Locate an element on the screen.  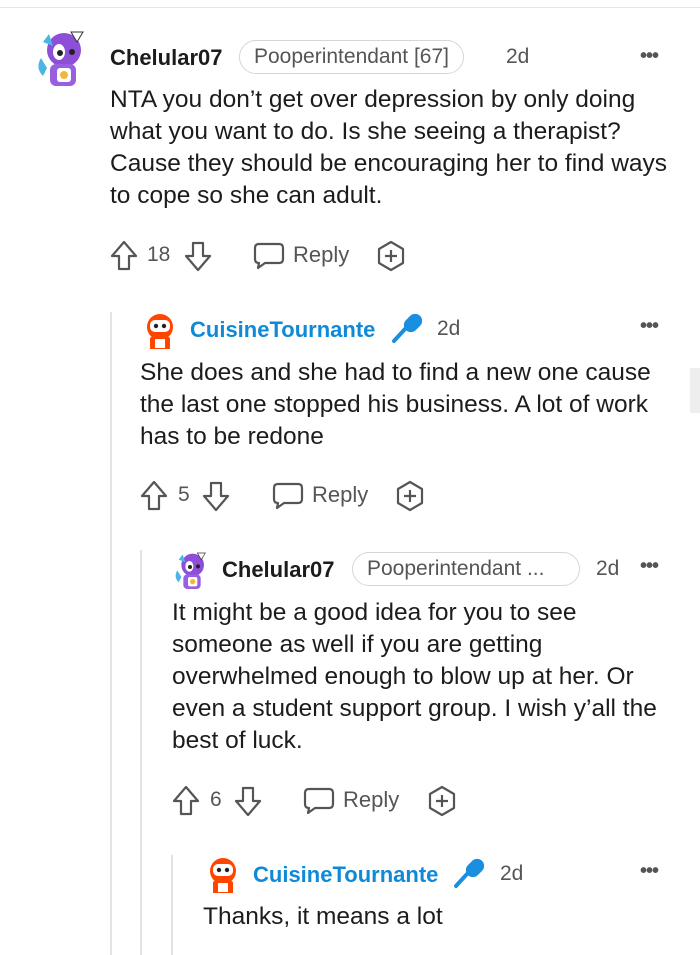
comment-actions: 6 Reply is located at coordinates (322, 801).